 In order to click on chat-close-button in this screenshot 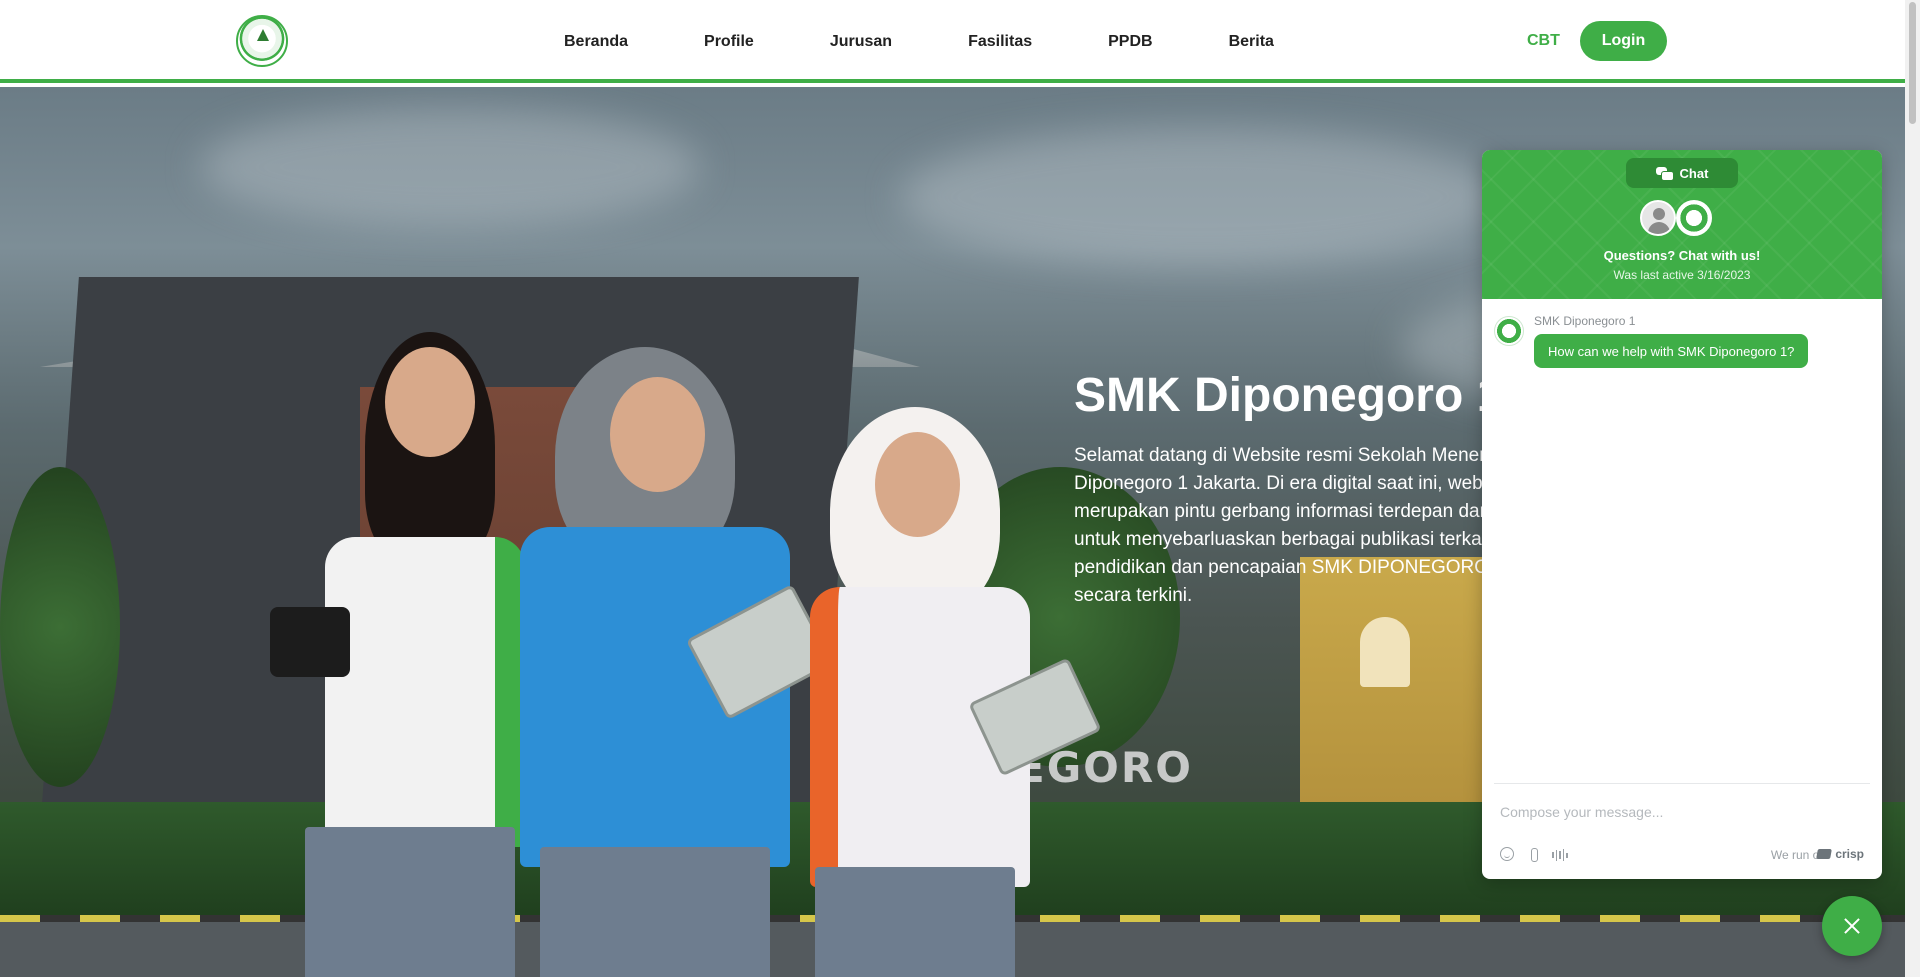, I will do `click(1852, 926)`.